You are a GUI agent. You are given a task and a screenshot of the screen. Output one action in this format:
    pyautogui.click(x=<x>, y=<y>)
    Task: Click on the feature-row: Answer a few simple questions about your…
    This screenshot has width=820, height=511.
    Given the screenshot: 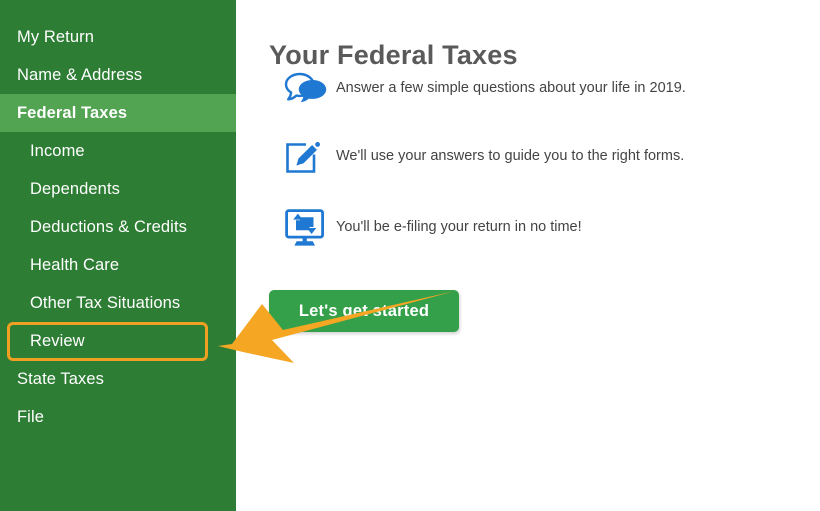 What is the action you would take?
    pyautogui.click(x=485, y=89)
    